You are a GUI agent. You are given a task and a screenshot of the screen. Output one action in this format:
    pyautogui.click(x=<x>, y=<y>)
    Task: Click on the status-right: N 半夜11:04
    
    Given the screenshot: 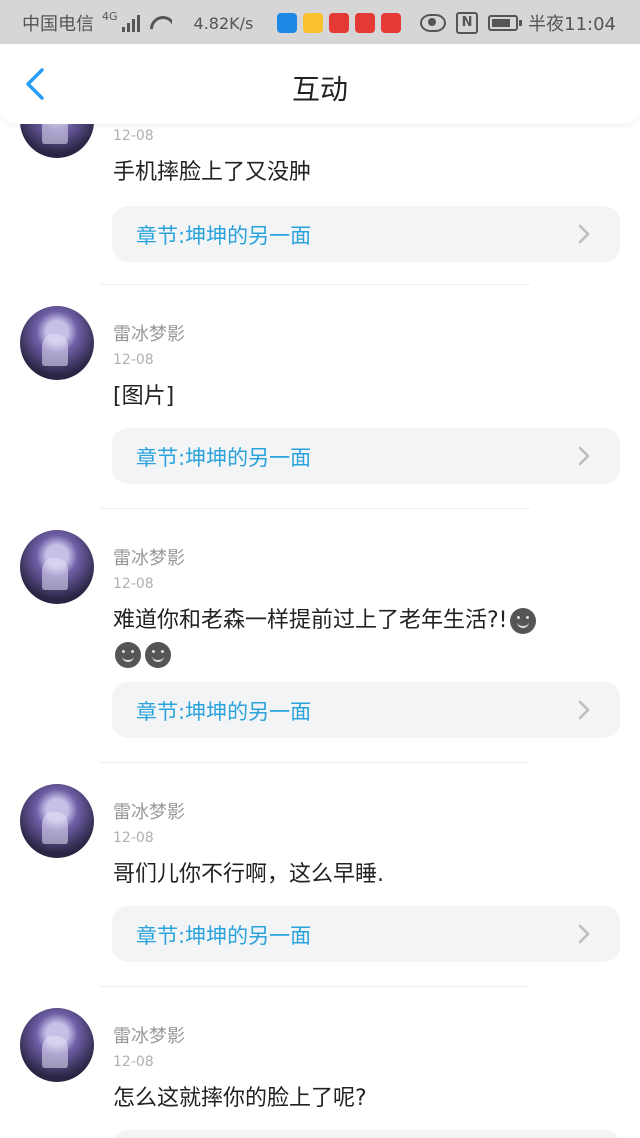 What is the action you would take?
    pyautogui.click(x=518, y=23)
    